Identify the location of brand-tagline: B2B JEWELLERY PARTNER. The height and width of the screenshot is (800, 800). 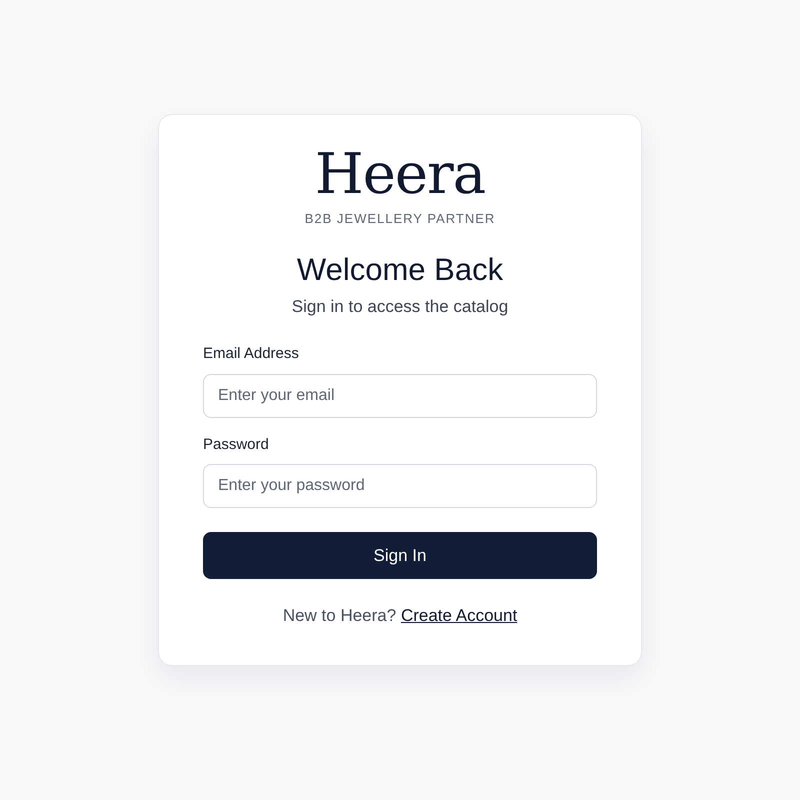
(400, 219).